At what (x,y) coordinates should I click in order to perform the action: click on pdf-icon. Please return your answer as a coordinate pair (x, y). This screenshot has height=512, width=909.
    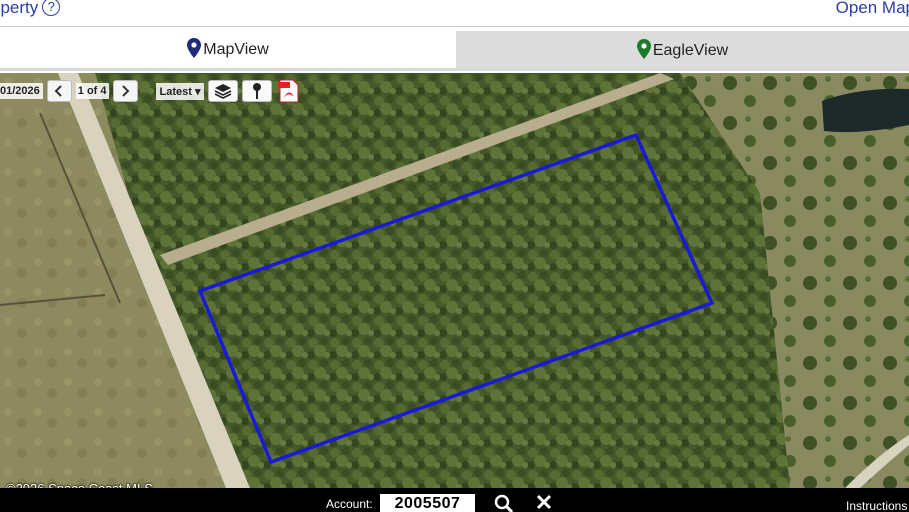
    Looking at the image, I should click on (288, 91).